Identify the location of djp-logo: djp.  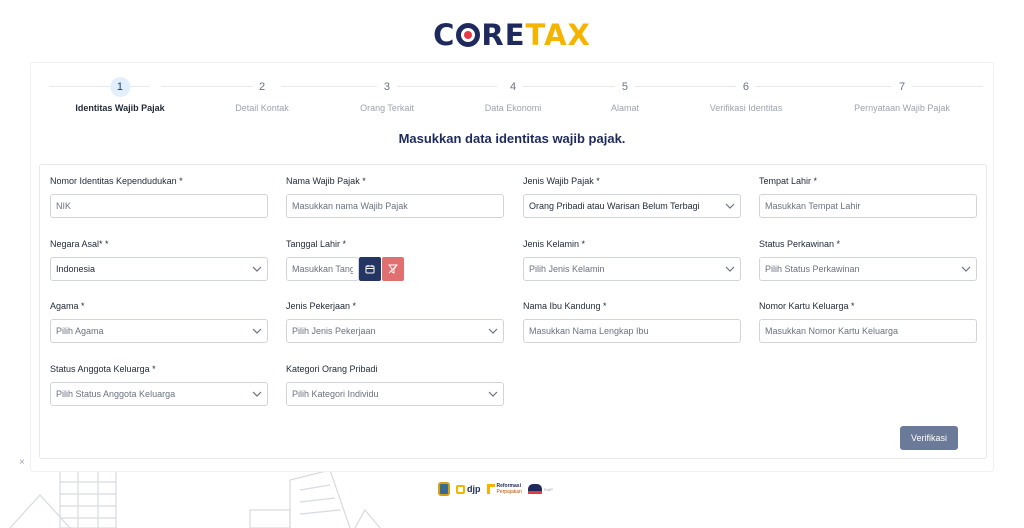
(468, 489).